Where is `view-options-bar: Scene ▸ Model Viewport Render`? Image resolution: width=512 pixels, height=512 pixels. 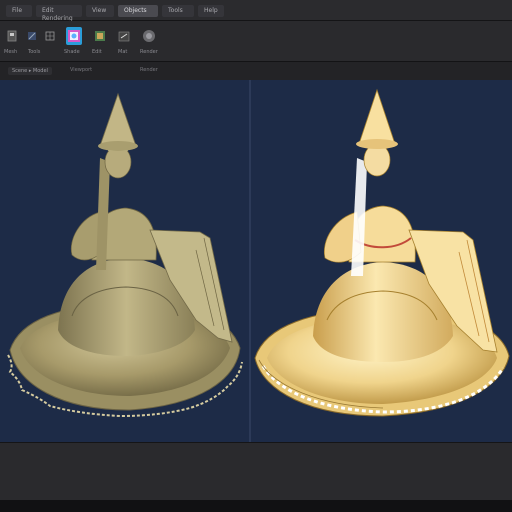 view-options-bar: Scene ▸ Model Viewport Render is located at coordinates (256, 71).